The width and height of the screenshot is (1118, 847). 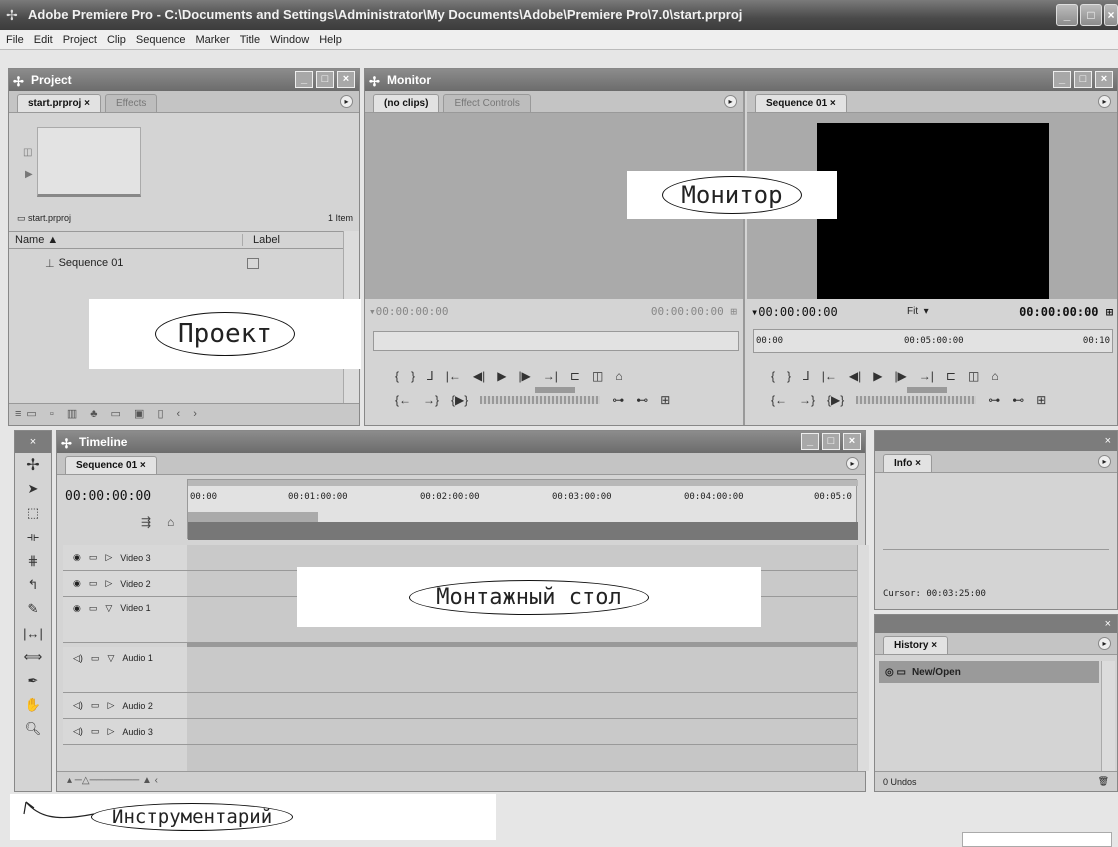 I want to click on track-header-audio-3: ◁) ▭ ▷ Audio 3, so click(x=125, y=732).